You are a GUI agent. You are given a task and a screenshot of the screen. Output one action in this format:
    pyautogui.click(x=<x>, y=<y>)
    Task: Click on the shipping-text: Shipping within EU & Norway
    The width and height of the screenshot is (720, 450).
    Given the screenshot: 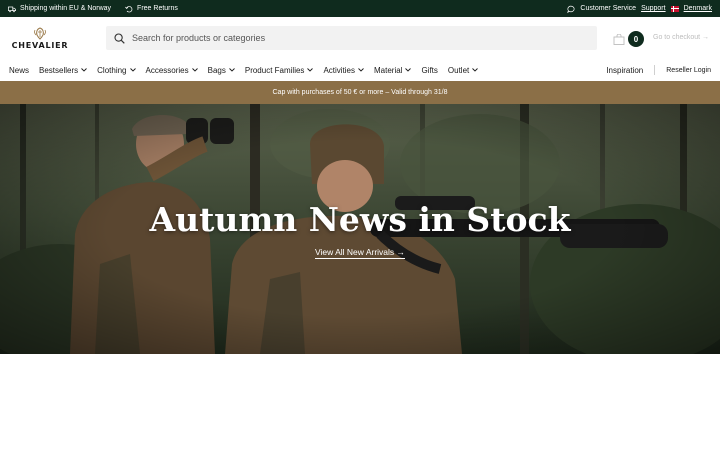 What is the action you would take?
    pyautogui.click(x=66, y=8)
    